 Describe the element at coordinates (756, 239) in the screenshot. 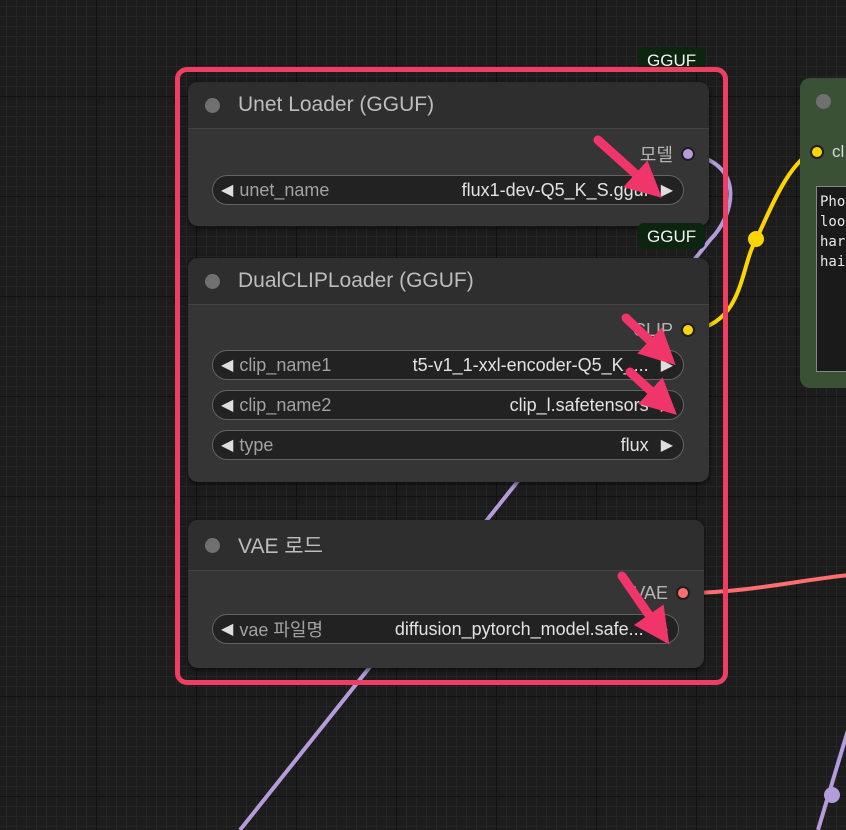

I see `clip-link-reroute-dot` at that location.